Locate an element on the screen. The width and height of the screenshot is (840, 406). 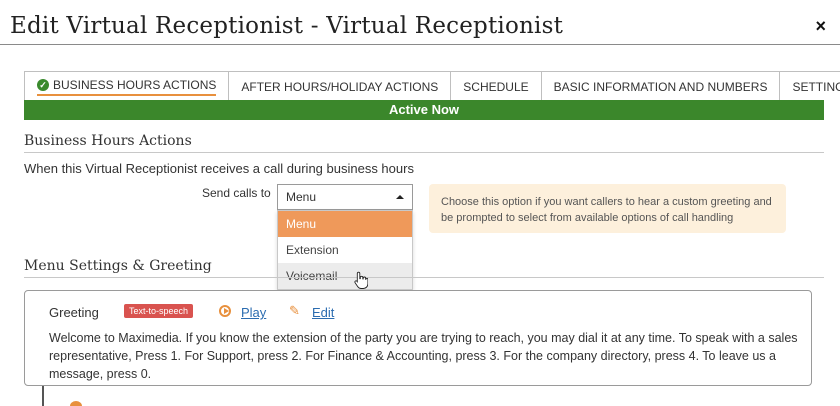
tab-label: BASIC INFORMATION AND NUMBERS is located at coordinates (660, 86).